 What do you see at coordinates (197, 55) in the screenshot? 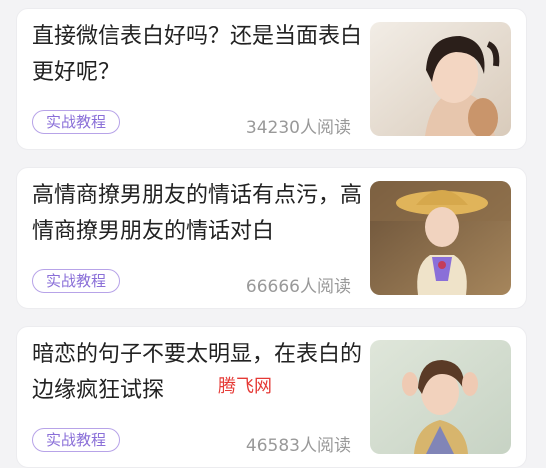
I see `article-title: 直接微信表白好吗？还是当面表白更好呢？` at bounding box center [197, 55].